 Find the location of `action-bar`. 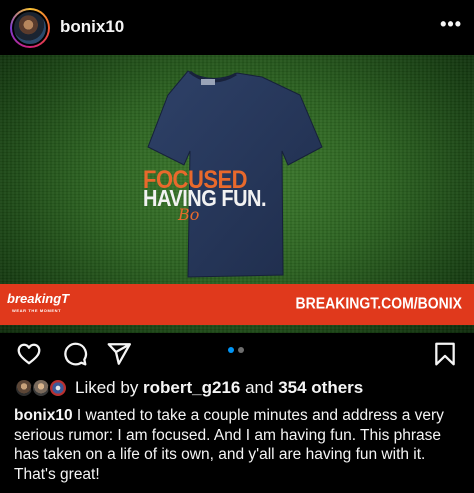

action-bar is located at coordinates (237, 353).